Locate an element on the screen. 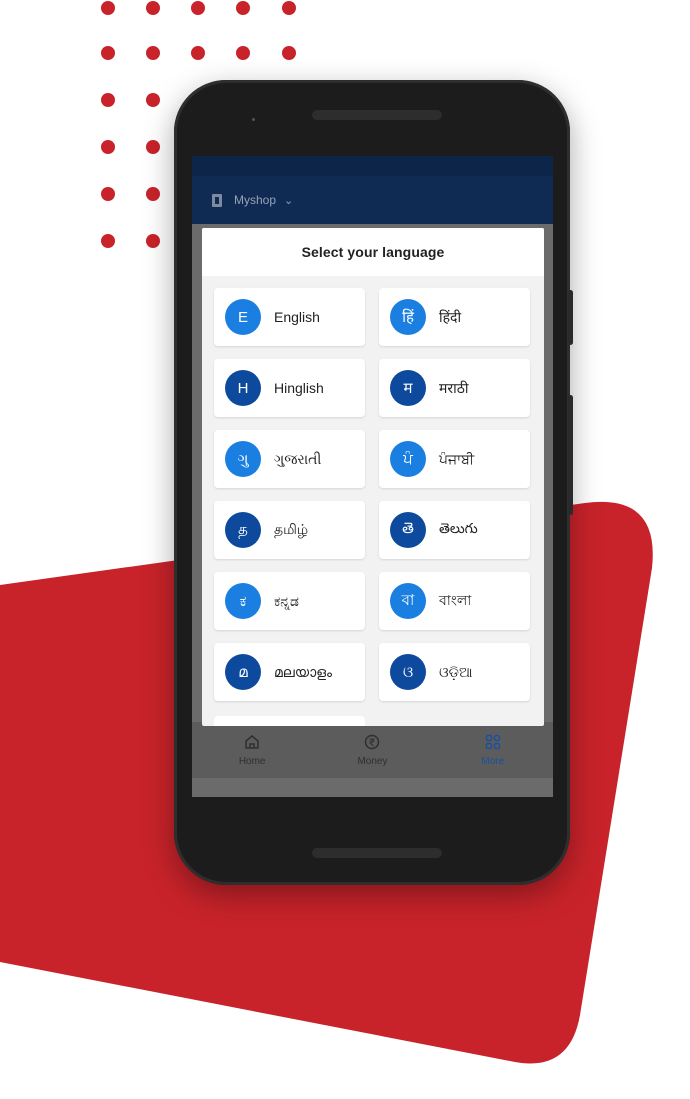 The image size is (690, 1099). nav-money: Money is located at coordinates (372, 750).